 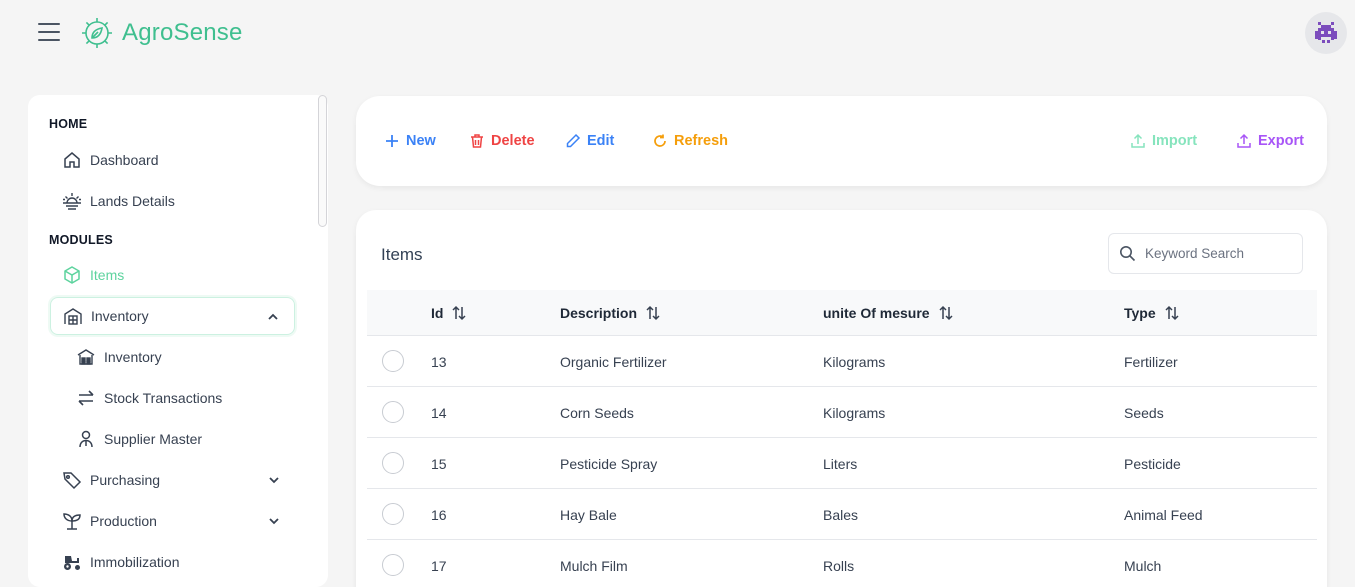 What do you see at coordinates (841, 141) in the screenshot?
I see `toolbar: New Delete Edit Refresh Import Export` at bounding box center [841, 141].